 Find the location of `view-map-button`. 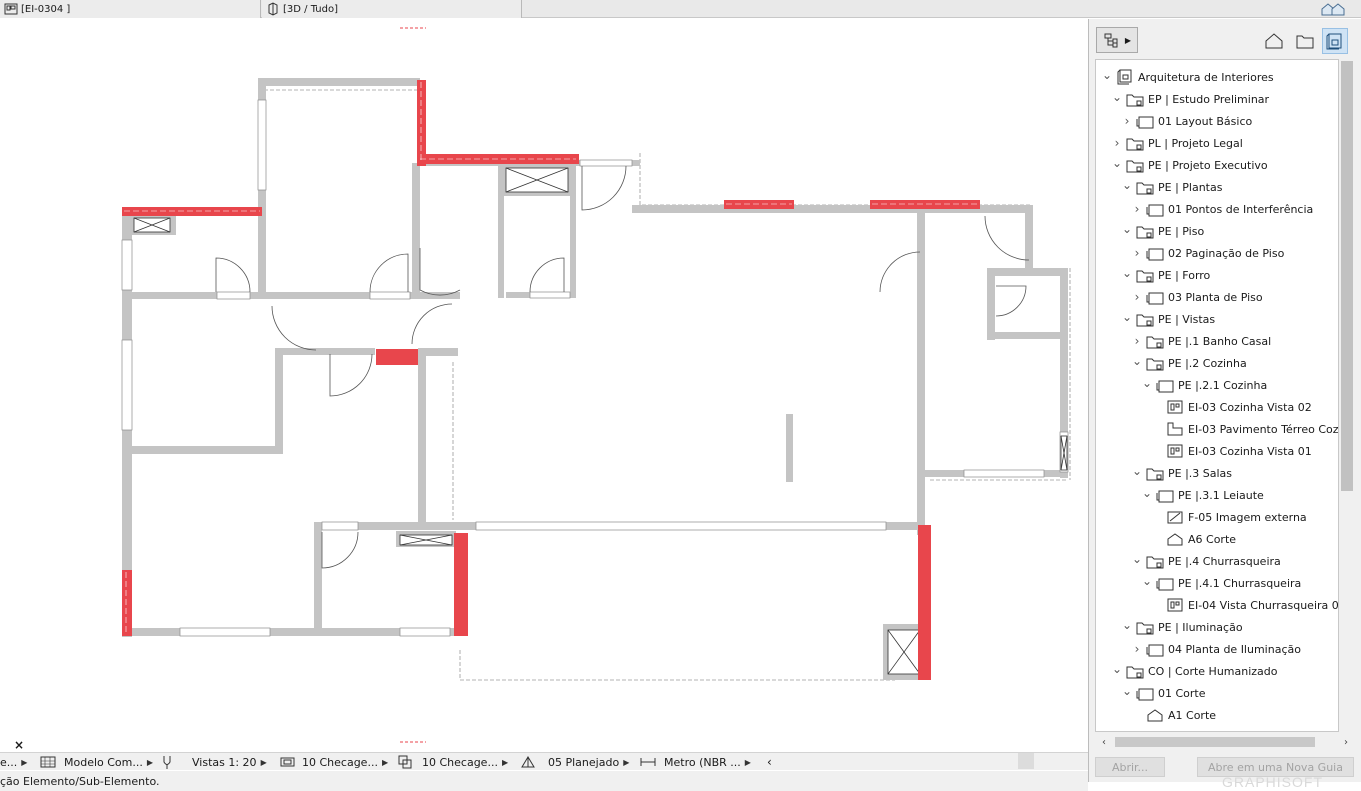

view-map-button is located at coordinates (1305, 41).